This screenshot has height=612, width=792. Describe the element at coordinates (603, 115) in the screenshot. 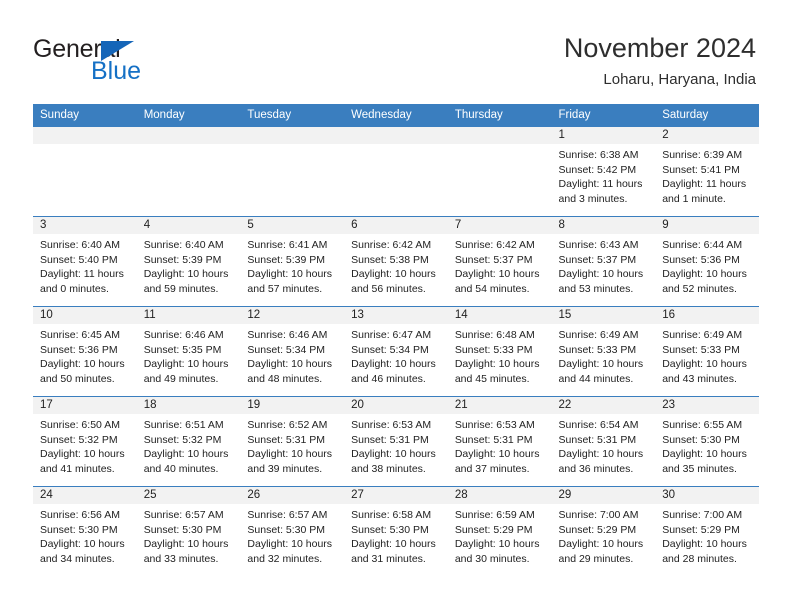

I see `weekday-header-friday: Friday` at that location.